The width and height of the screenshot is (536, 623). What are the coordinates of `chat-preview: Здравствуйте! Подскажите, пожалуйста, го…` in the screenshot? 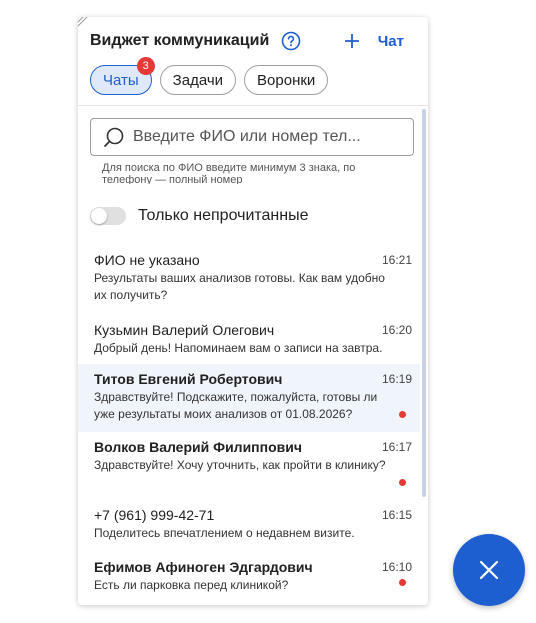 It's located at (236, 405).